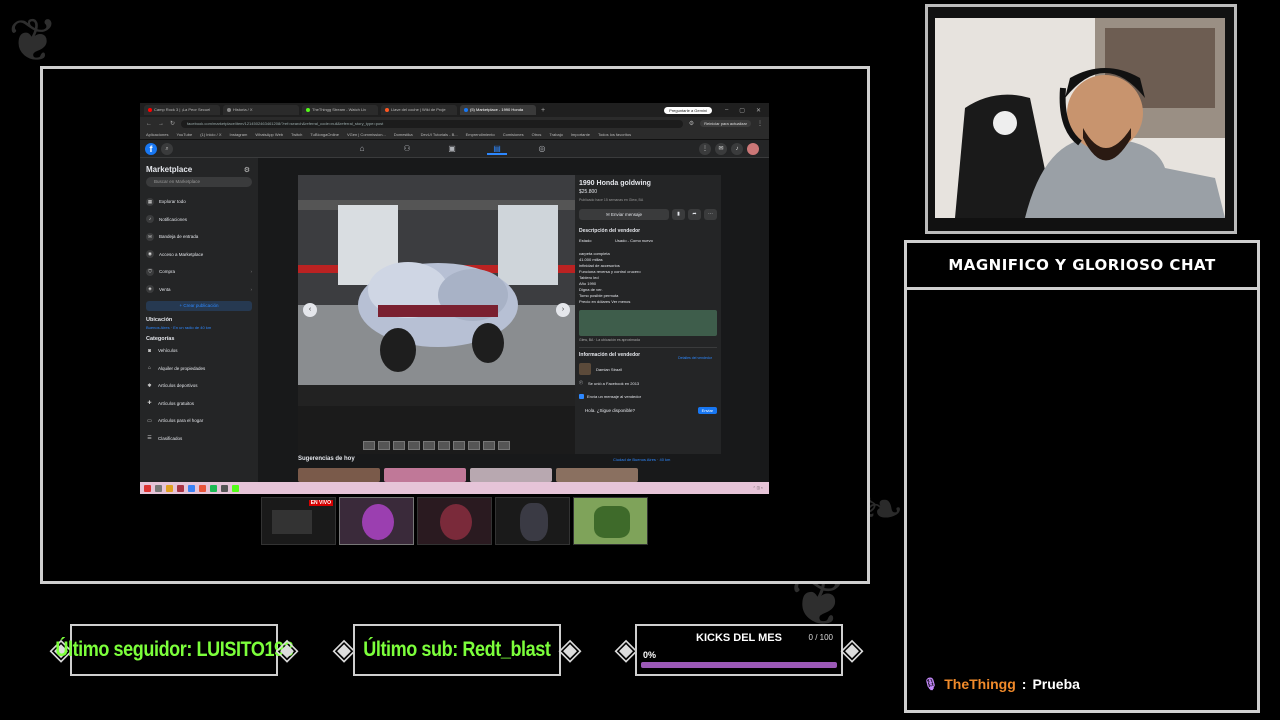 This screenshot has width=1280, height=720. Describe the element at coordinates (624, 214) in the screenshot. I see `send-message-button: ✉ Enviar mensaje` at that location.